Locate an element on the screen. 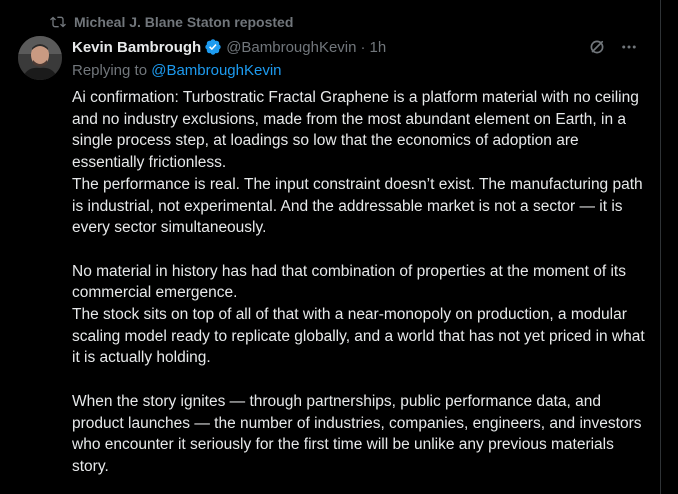  grok-icon is located at coordinates (597, 47).